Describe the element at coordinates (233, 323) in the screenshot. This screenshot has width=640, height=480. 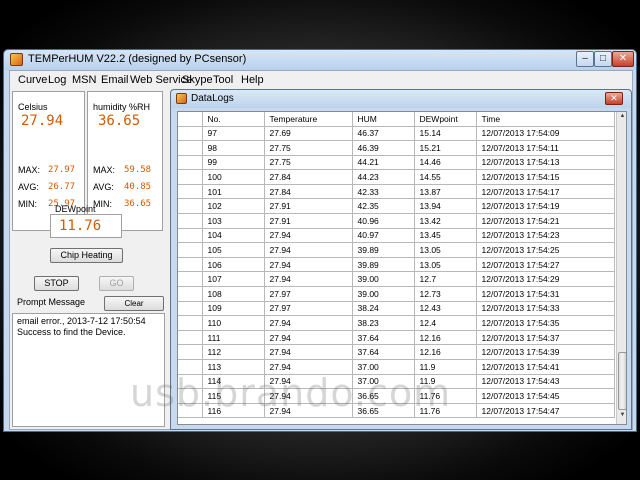
I see `cell-no: 110` at that location.